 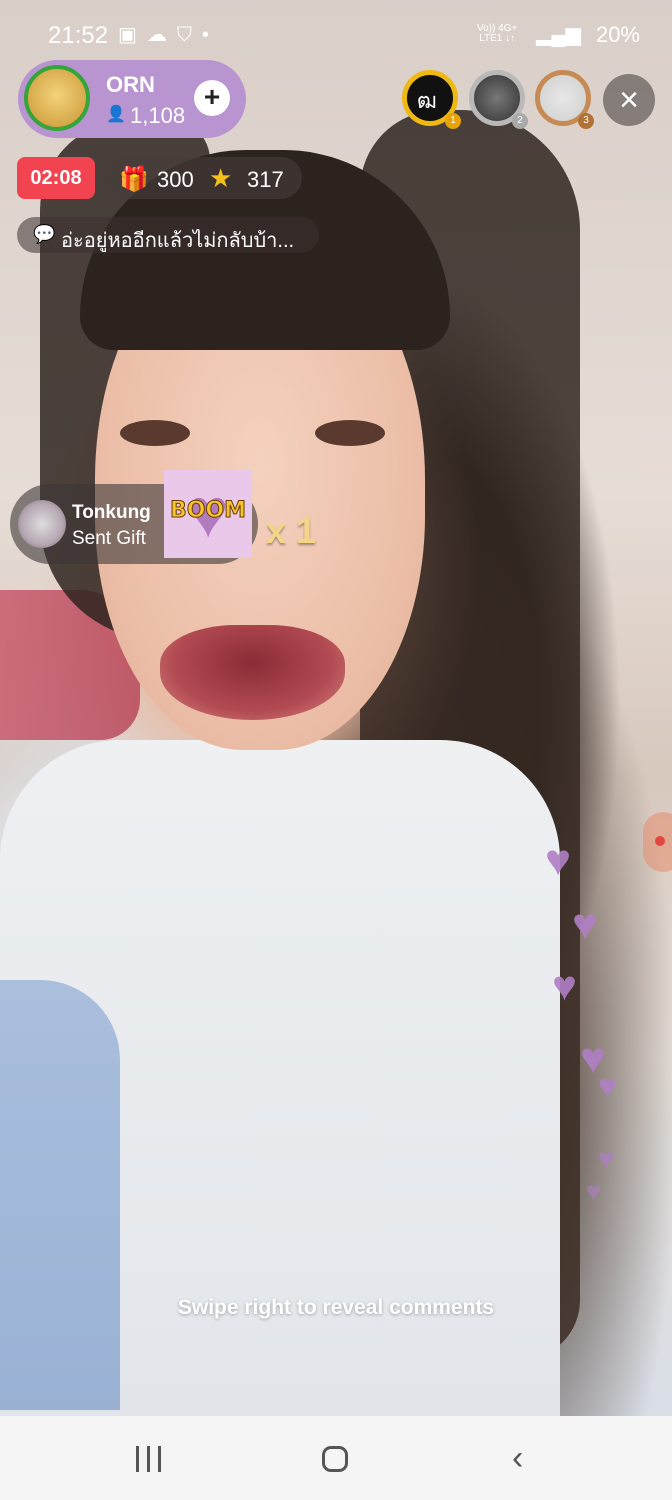 What do you see at coordinates (175, 179) in the screenshot?
I see `gift-count: 300` at bounding box center [175, 179].